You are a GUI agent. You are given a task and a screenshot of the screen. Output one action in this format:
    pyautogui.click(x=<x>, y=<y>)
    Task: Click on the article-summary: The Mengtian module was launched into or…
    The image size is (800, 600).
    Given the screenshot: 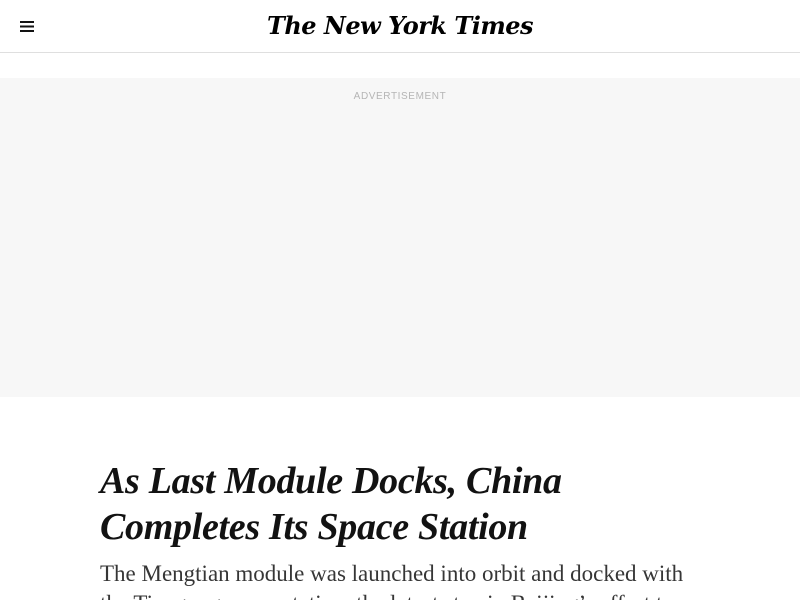 What is the action you would take?
    pyautogui.click(x=392, y=580)
    